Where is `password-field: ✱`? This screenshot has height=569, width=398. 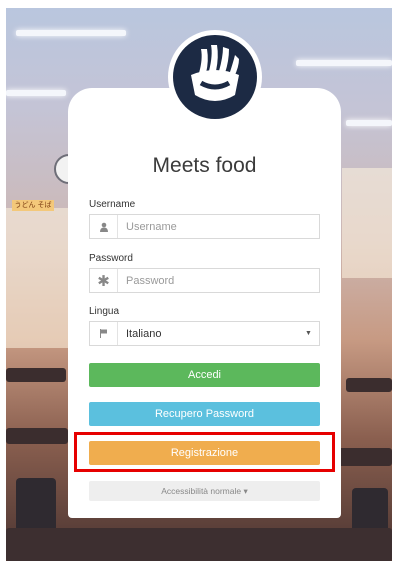 password-field: ✱ is located at coordinates (204, 280).